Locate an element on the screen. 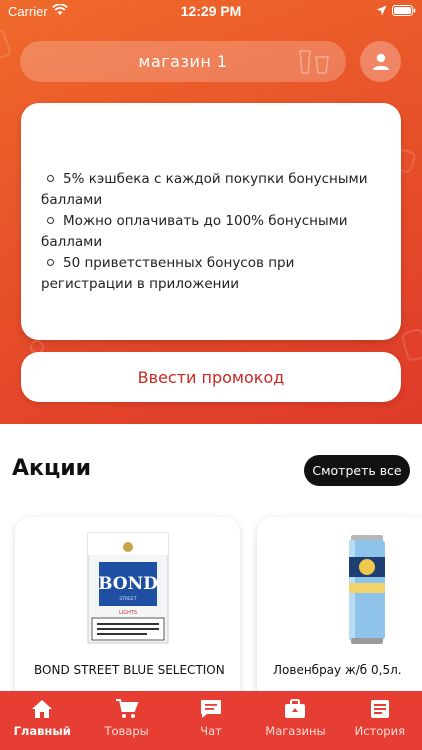  promo-button-label: Ввести промокод is located at coordinates (211, 377).